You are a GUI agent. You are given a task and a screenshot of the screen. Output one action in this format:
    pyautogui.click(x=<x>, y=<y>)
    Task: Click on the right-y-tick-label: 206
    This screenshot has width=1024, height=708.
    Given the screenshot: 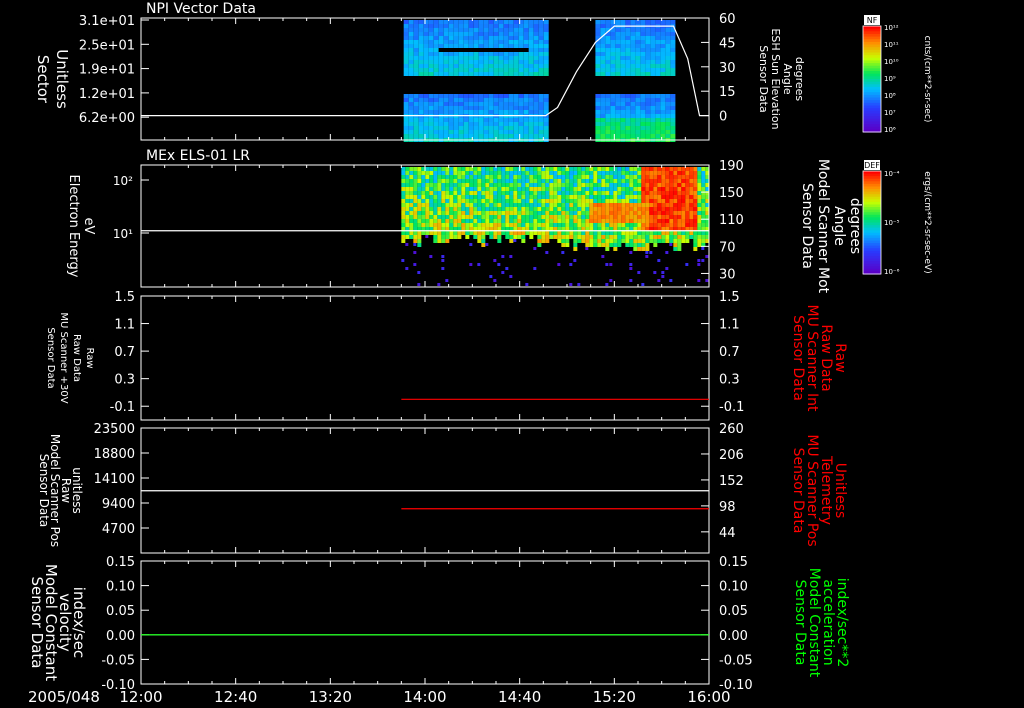 What is the action you would take?
    pyautogui.click(x=731, y=455)
    